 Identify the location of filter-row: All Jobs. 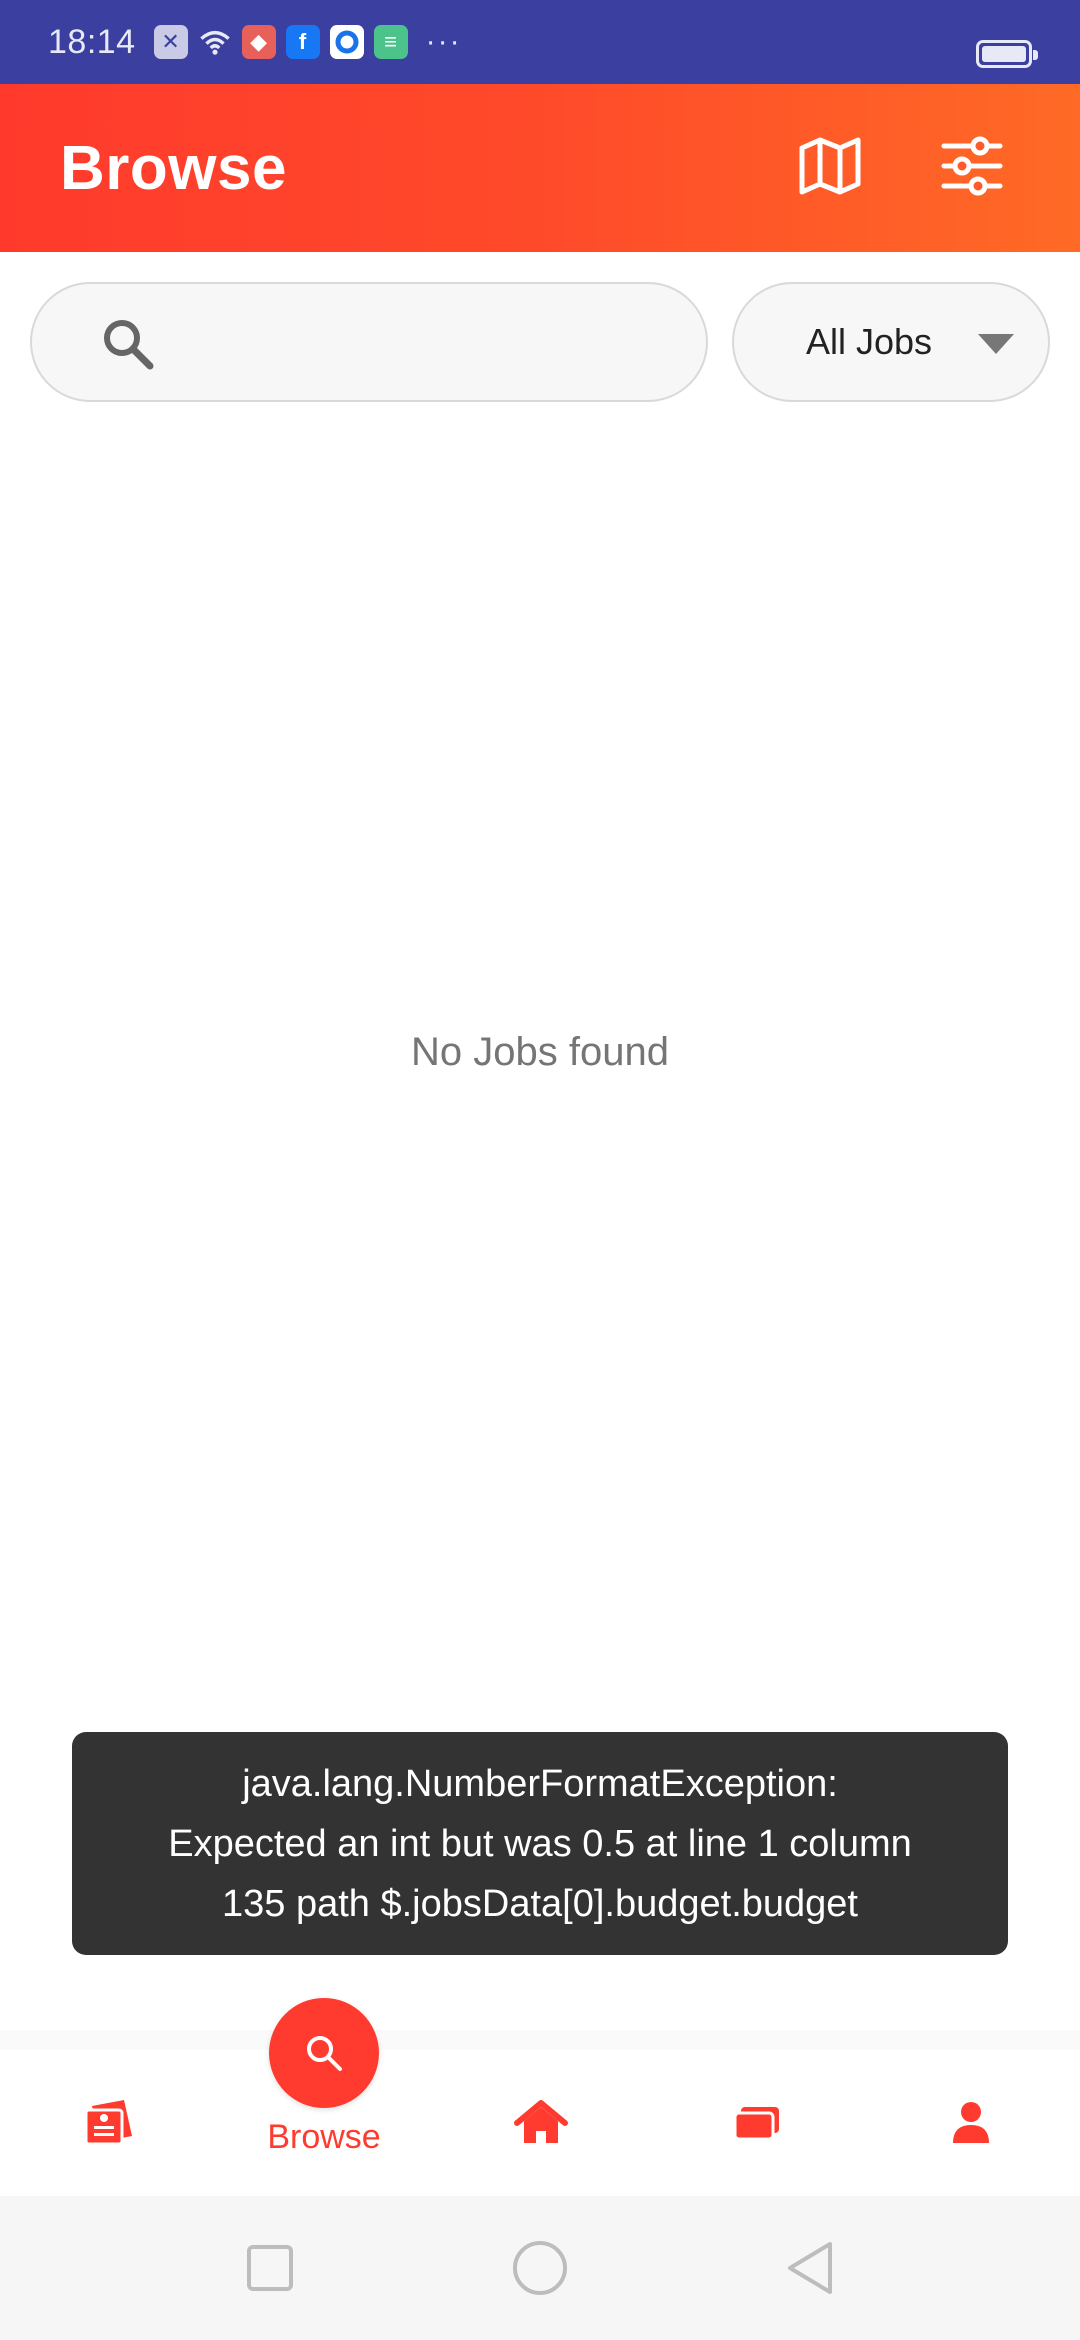
(540, 342).